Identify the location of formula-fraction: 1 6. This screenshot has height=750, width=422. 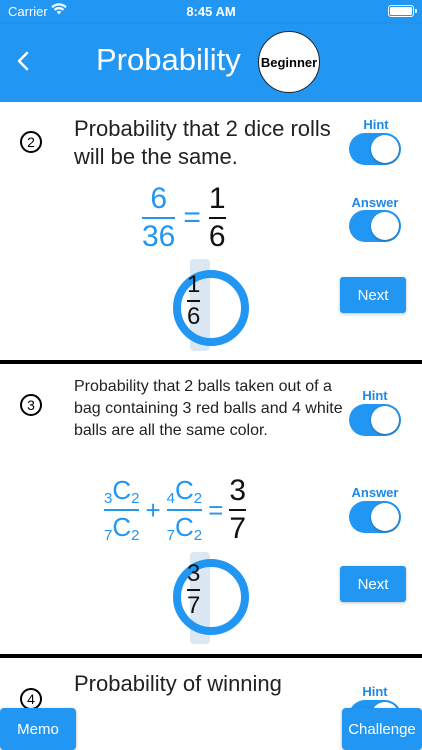
(217, 217).